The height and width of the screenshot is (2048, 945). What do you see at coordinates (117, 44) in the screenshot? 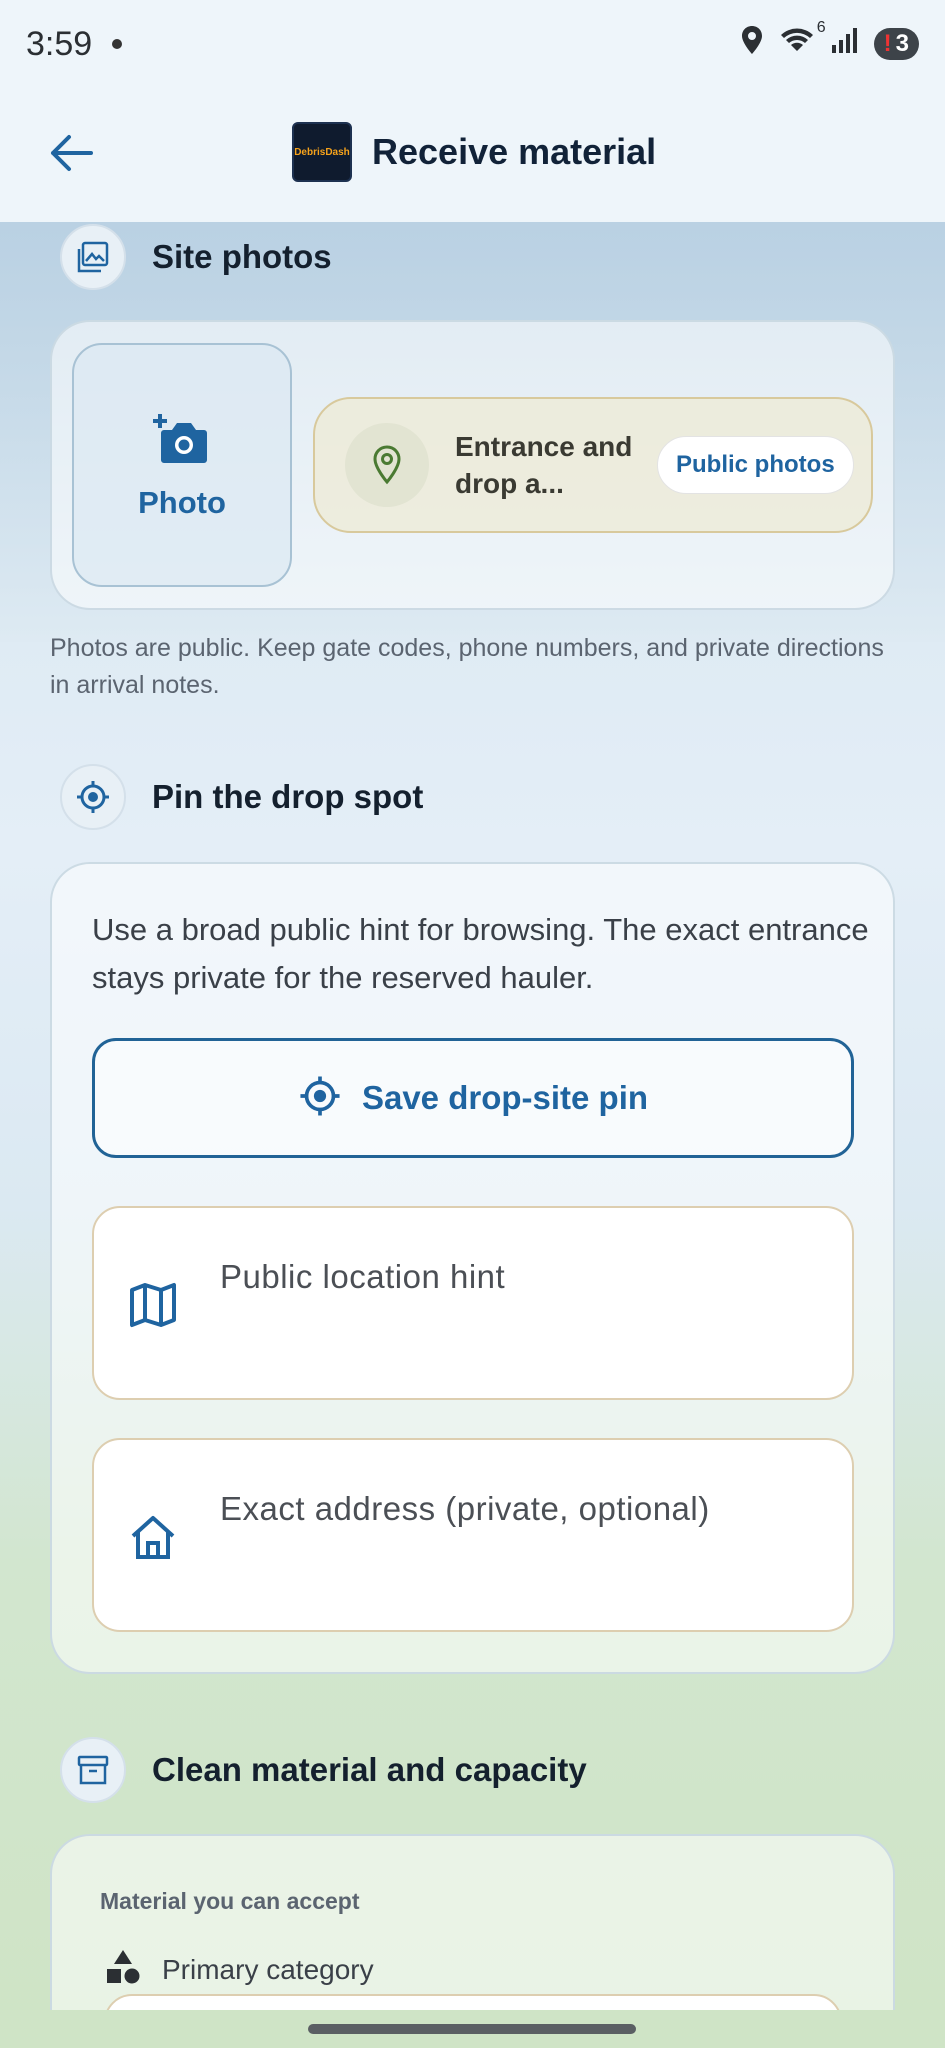
I see `notification-dot` at bounding box center [117, 44].